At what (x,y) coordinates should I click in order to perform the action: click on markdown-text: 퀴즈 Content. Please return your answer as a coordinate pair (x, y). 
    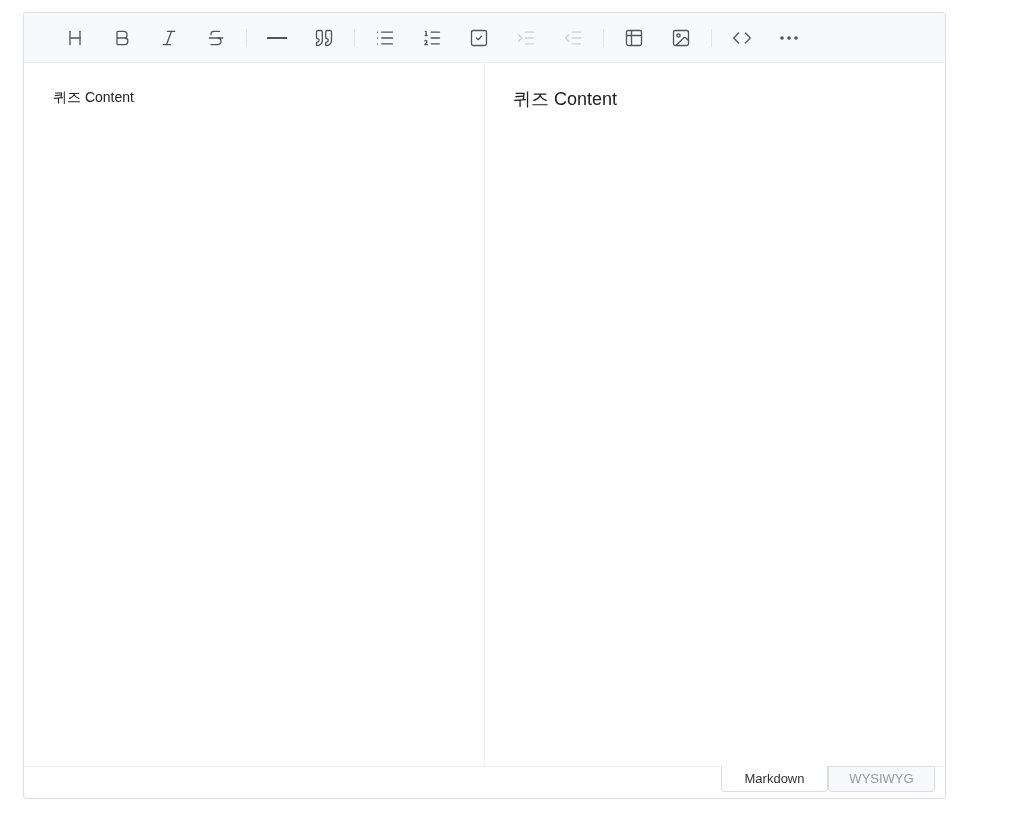
    Looking at the image, I should click on (93, 97).